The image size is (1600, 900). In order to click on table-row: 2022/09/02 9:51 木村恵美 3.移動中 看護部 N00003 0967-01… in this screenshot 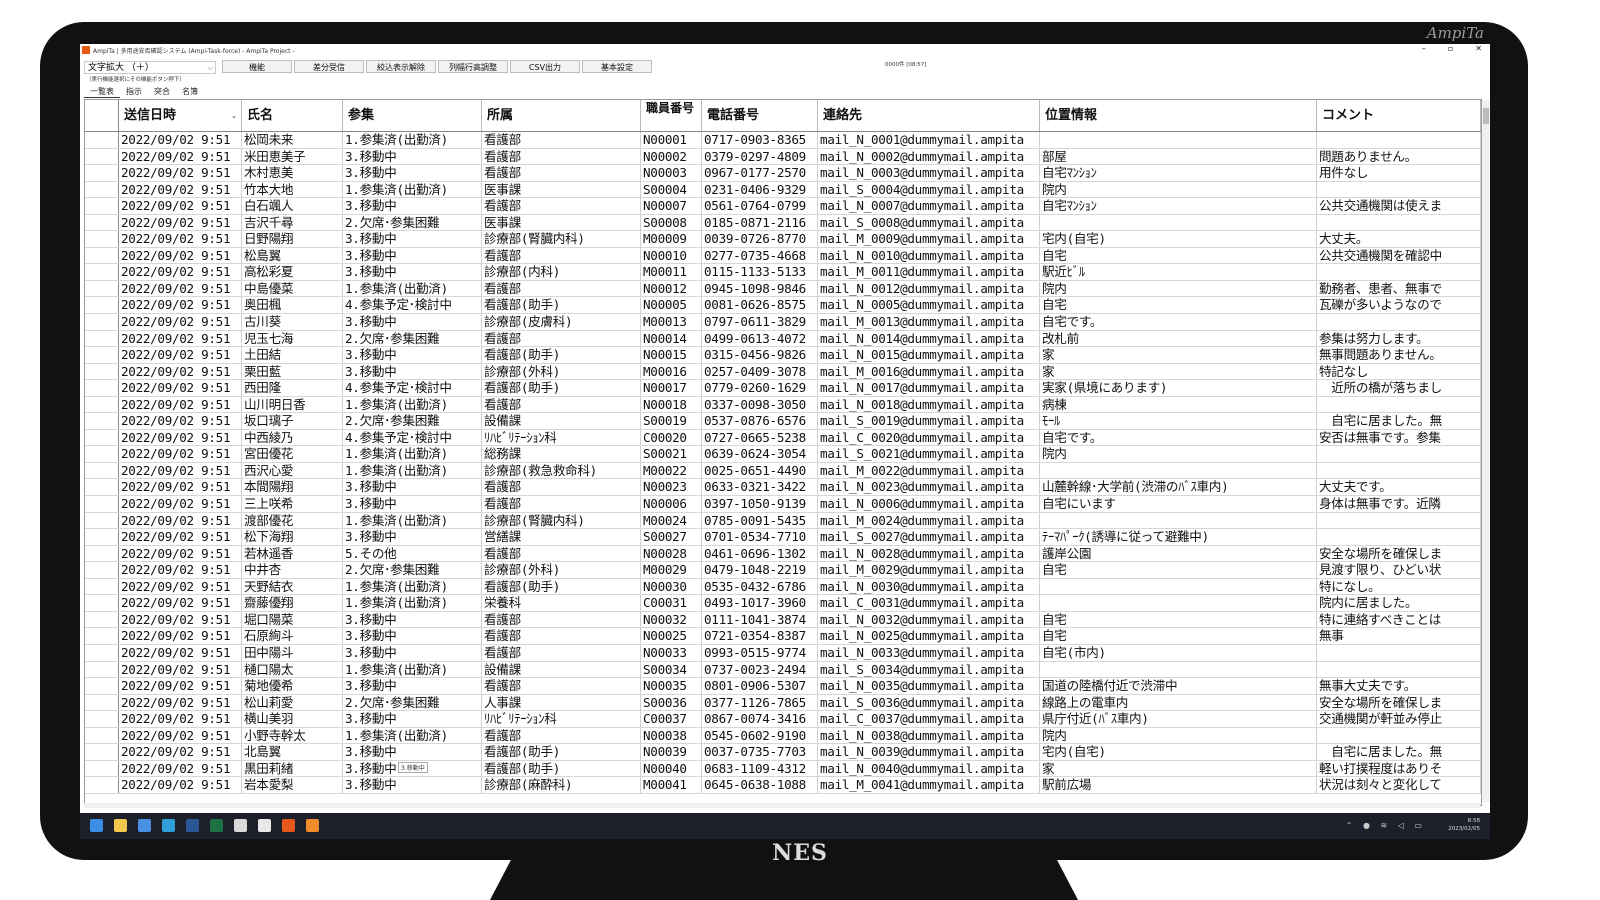, I will do `click(783, 173)`.